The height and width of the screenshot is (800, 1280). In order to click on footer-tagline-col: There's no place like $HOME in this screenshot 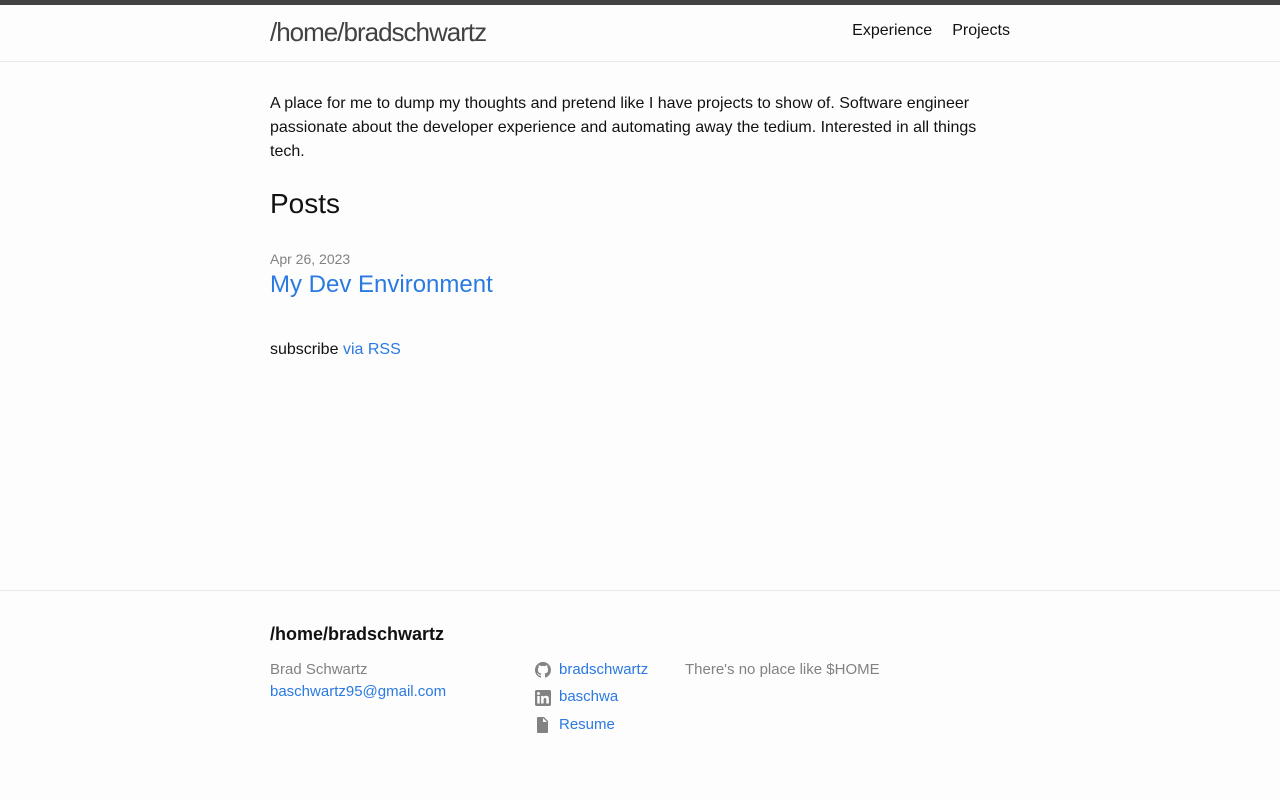, I will do `click(847, 700)`.